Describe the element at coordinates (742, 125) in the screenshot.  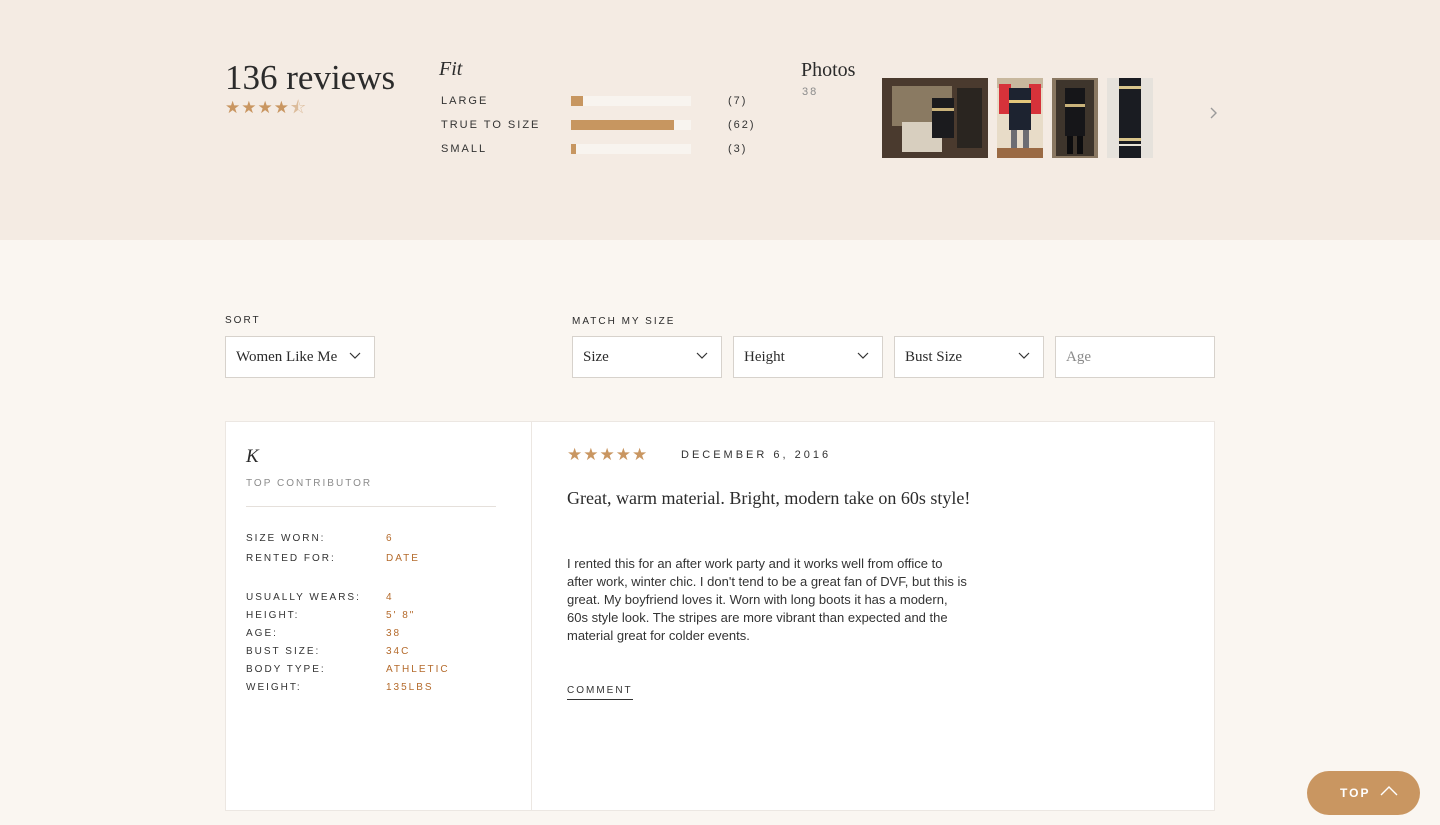
I see `fit-count: (62)` at that location.